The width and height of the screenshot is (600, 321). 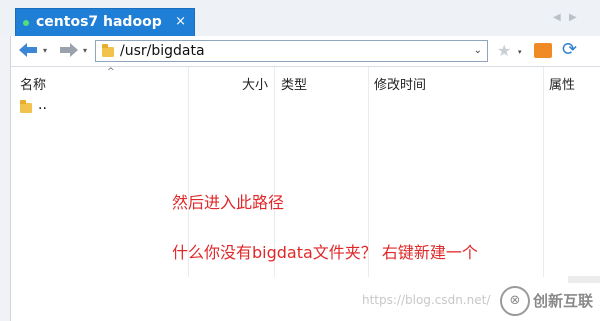 What do you see at coordinates (557, 17) in the screenshot?
I see `tab-scroll-left-icon: ◀` at bounding box center [557, 17].